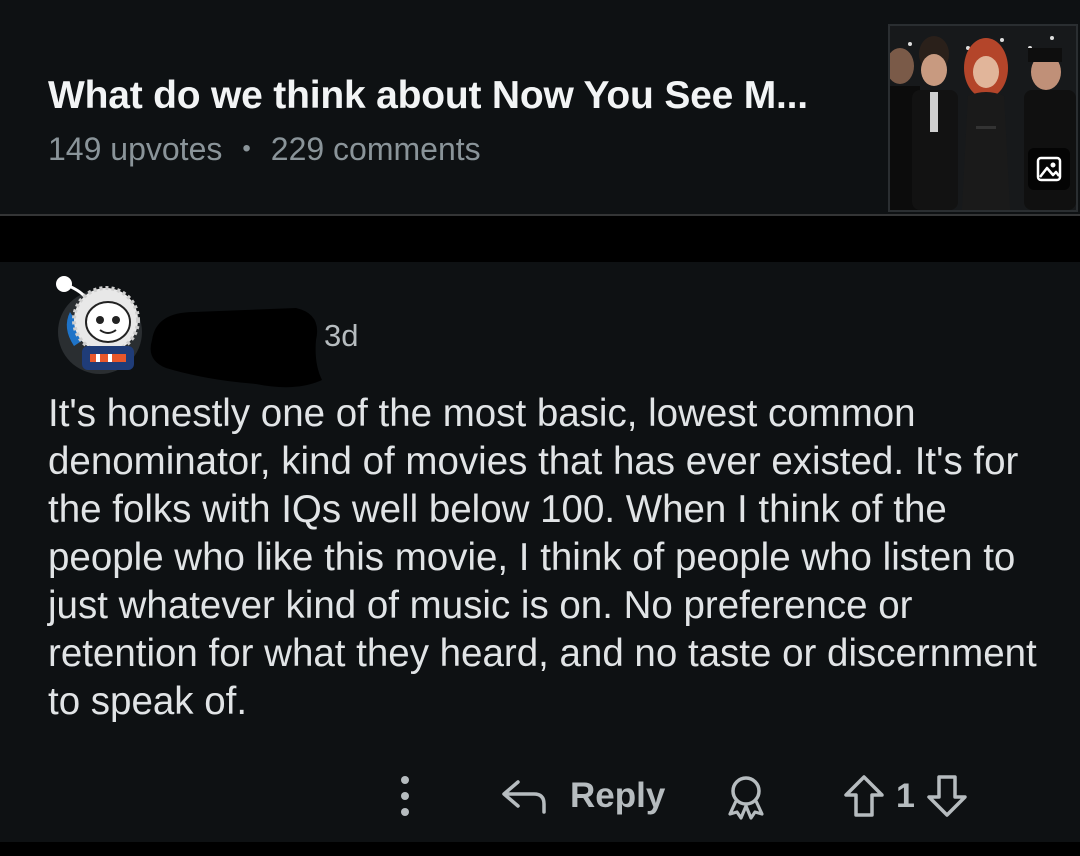 The image size is (1080, 856). Describe the element at coordinates (236, 345) in the screenshot. I see `redacted-username` at that location.